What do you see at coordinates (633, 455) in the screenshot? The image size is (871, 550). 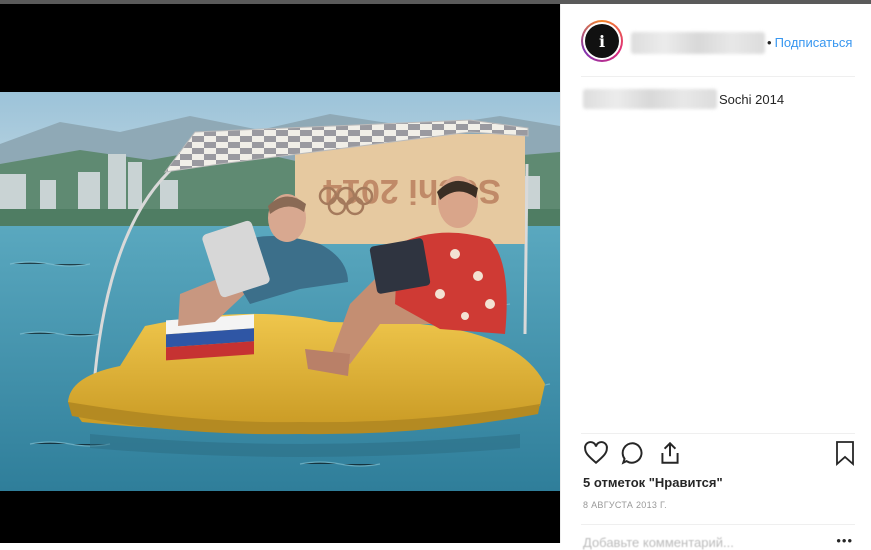 I see `comment-icon` at bounding box center [633, 455].